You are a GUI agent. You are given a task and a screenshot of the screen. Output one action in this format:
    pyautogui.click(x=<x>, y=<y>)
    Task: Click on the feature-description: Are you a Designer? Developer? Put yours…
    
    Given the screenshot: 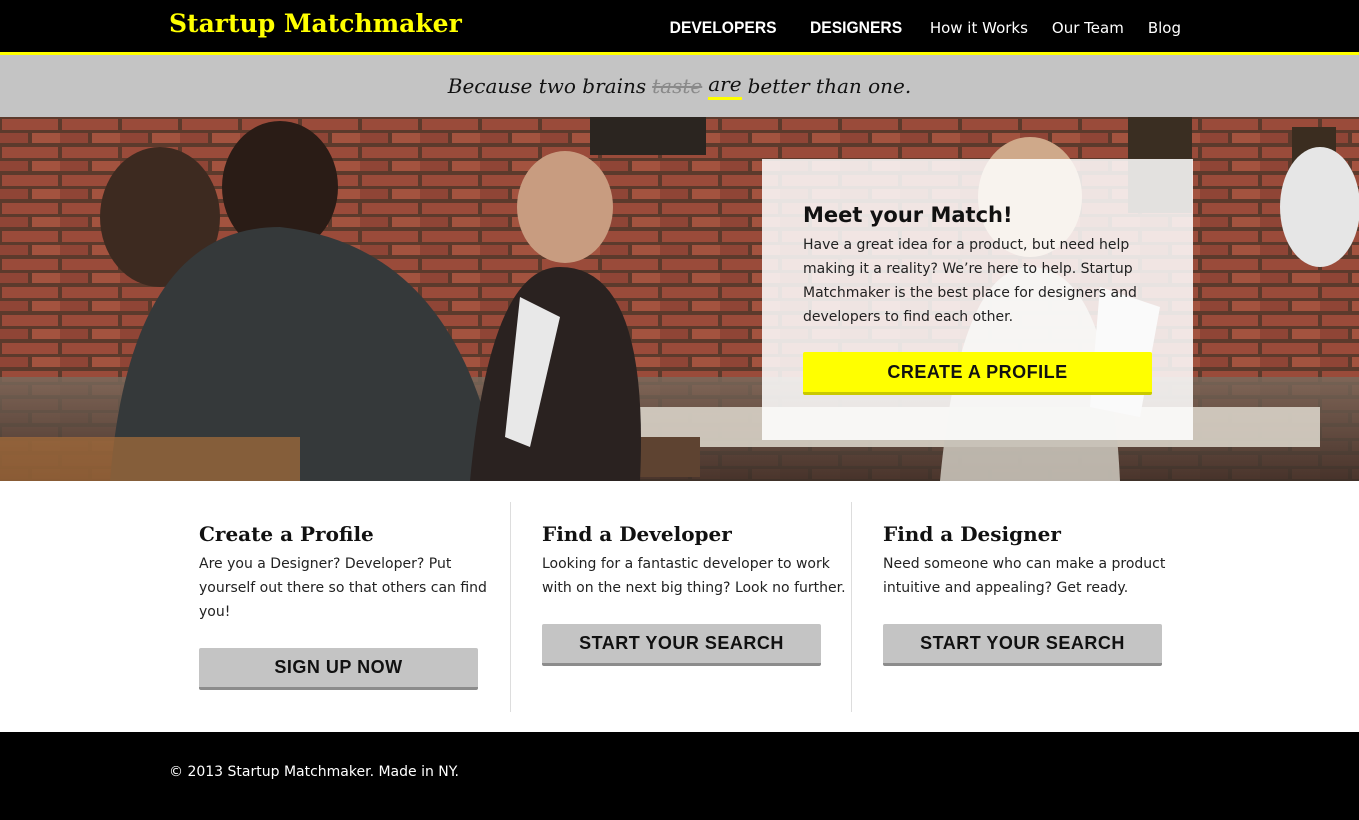 What is the action you would take?
    pyautogui.click(x=343, y=588)
    